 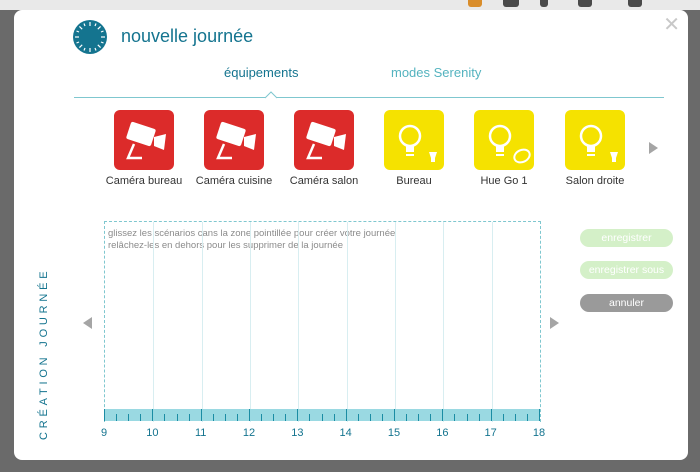 I want to click on device-light-bureau: Bureau, so click(x=414, y=148).